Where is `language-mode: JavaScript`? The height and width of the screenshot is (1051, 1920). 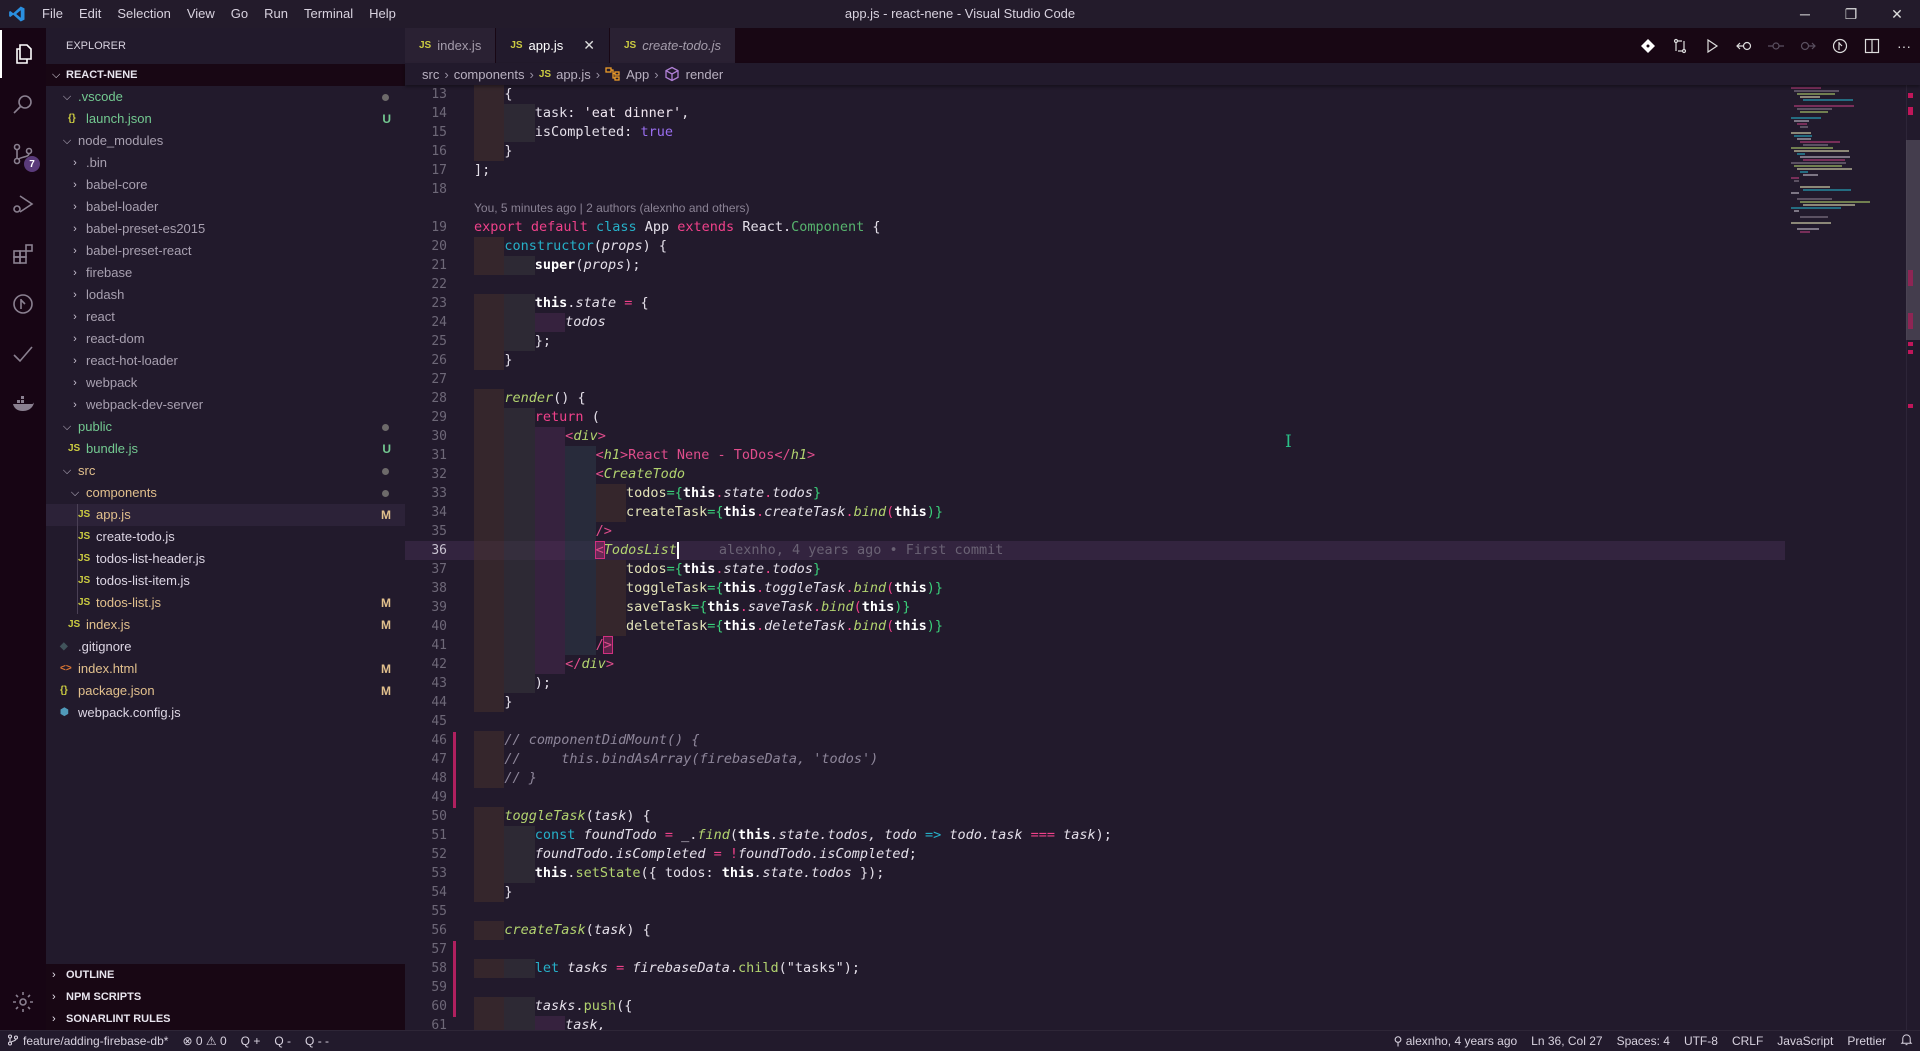
language-mode: JavaScript is located at coordinates (1805, 1041).